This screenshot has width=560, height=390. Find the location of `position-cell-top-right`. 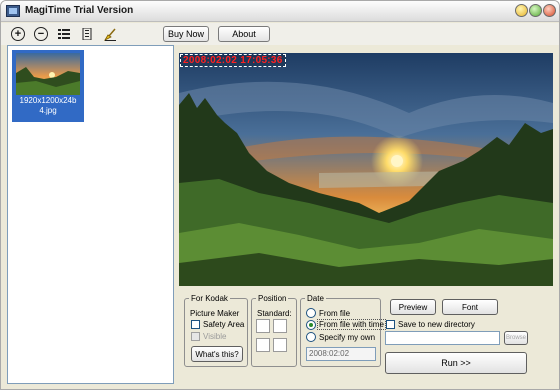

position-cell-top-right is located at coordinates (280, 326).